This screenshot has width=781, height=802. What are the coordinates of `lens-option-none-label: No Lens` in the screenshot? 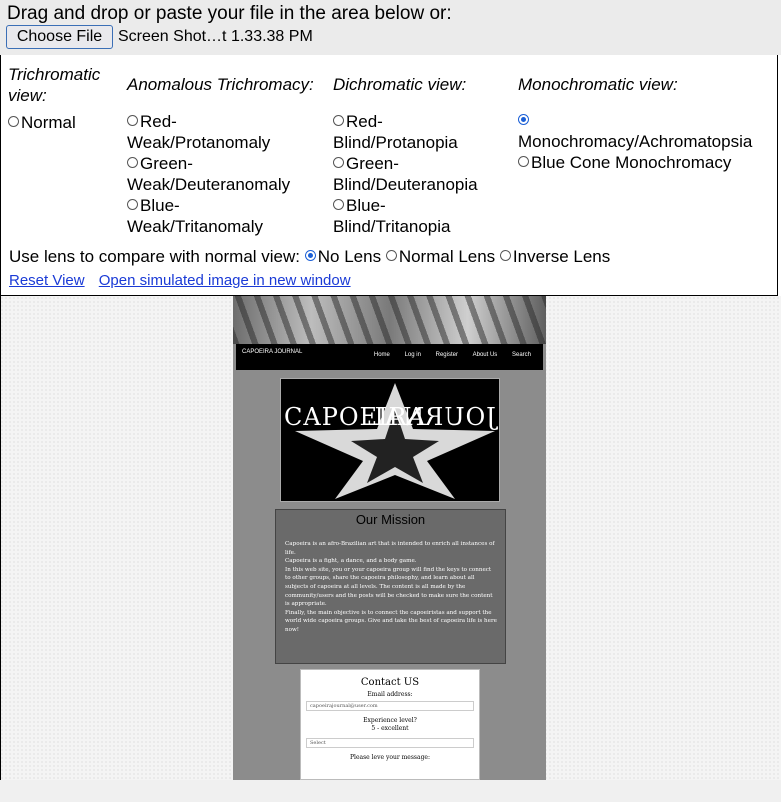 It's located at (349, 256).